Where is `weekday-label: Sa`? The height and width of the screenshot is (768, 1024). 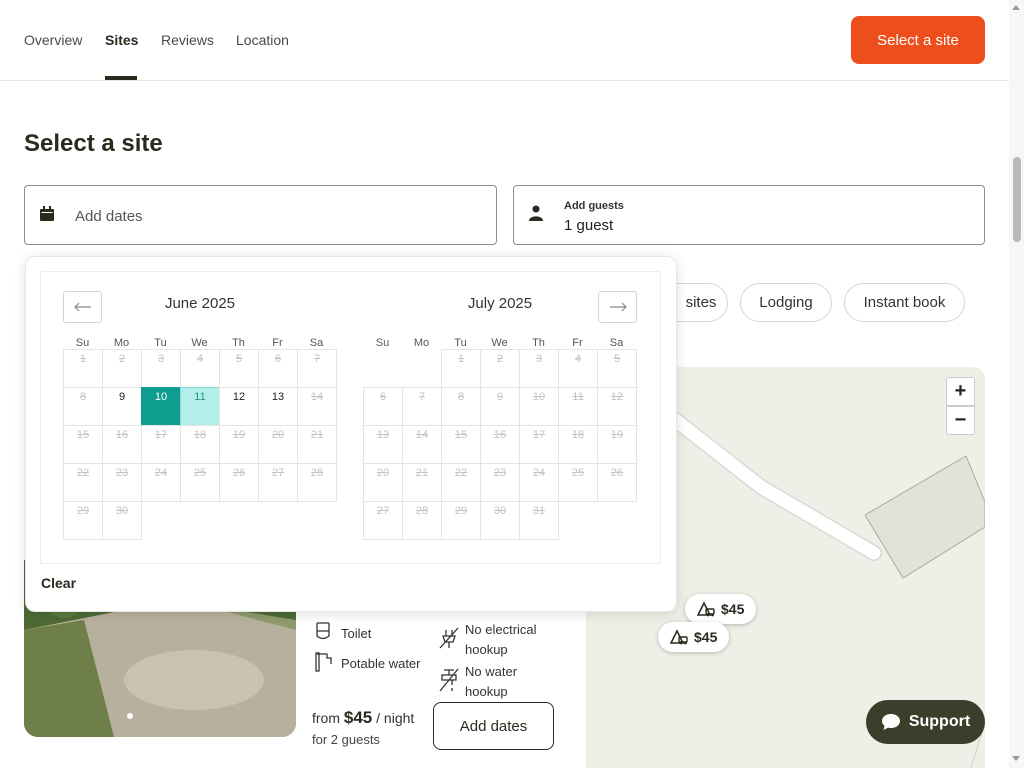 weekday-label: Sa is located at coordinates (316, 343).